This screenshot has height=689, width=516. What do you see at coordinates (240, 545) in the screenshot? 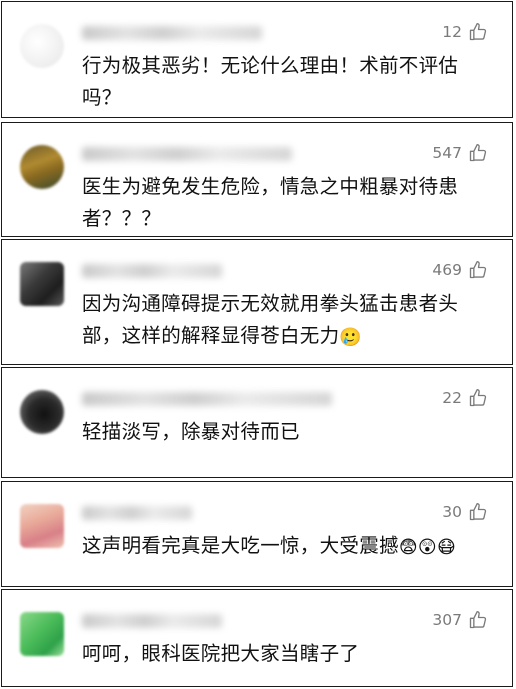
I see `comment-body: 这声明看完真是大吃一惊，大受震撼` at bounding box center [240, 545].